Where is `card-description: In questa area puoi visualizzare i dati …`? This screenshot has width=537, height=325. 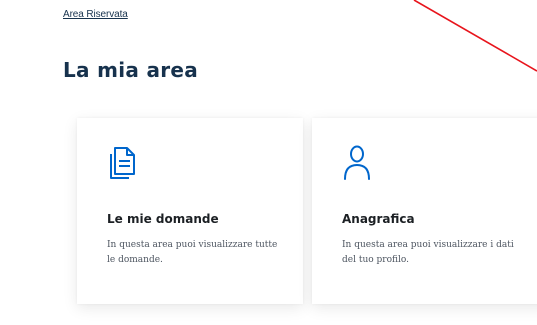
card-description: In questa area puoi visualizzare i dati … is located at coordinates (428, 252).